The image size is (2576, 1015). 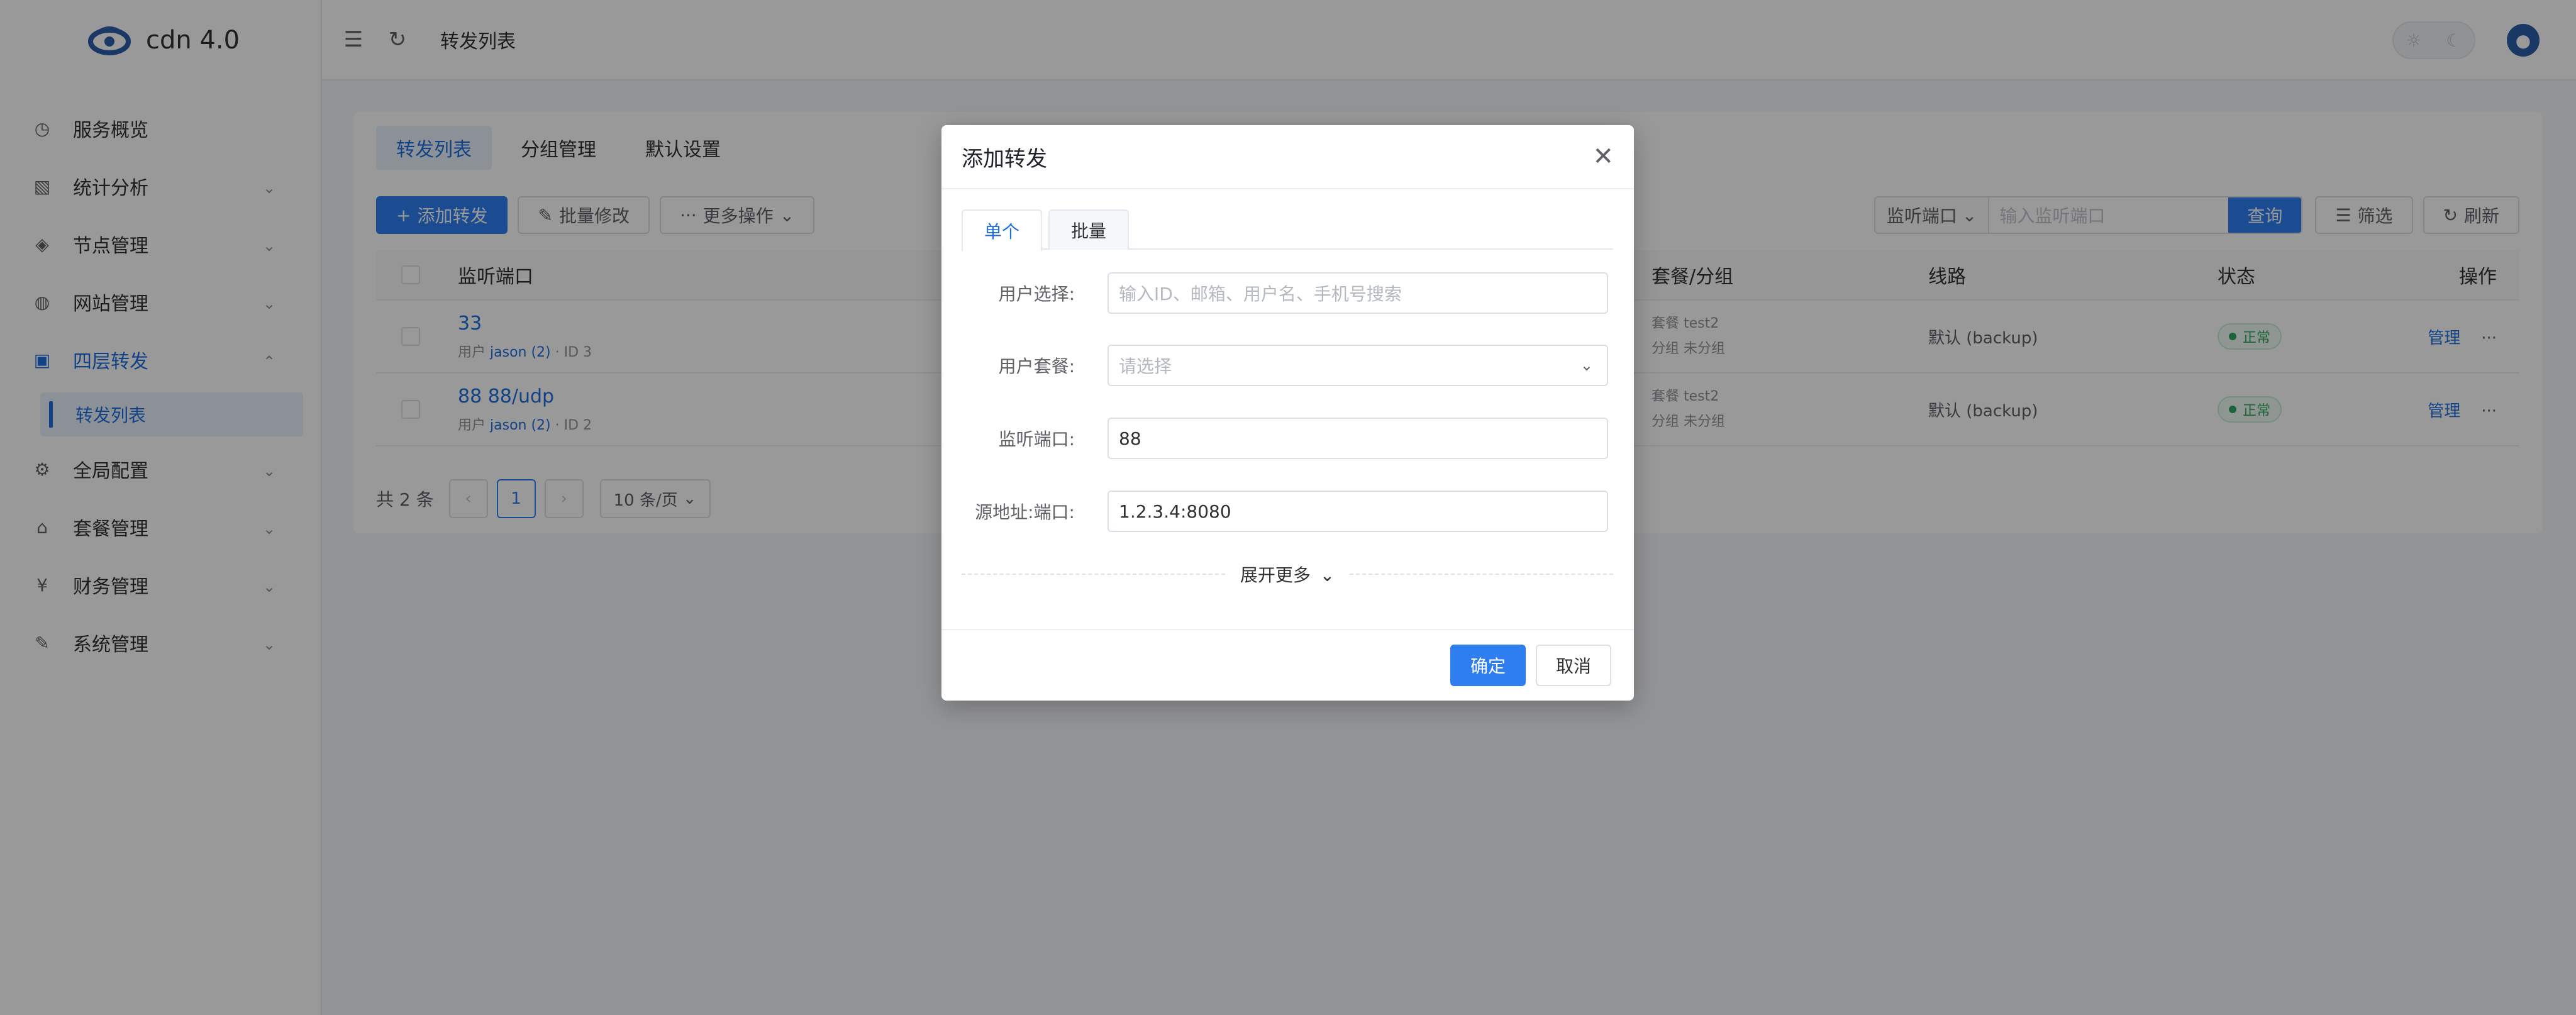 I want to click on user-select-row: 用户选择: 输入ID、邮箱、用户名、手机号搜索, so click(x=1287, y=293).